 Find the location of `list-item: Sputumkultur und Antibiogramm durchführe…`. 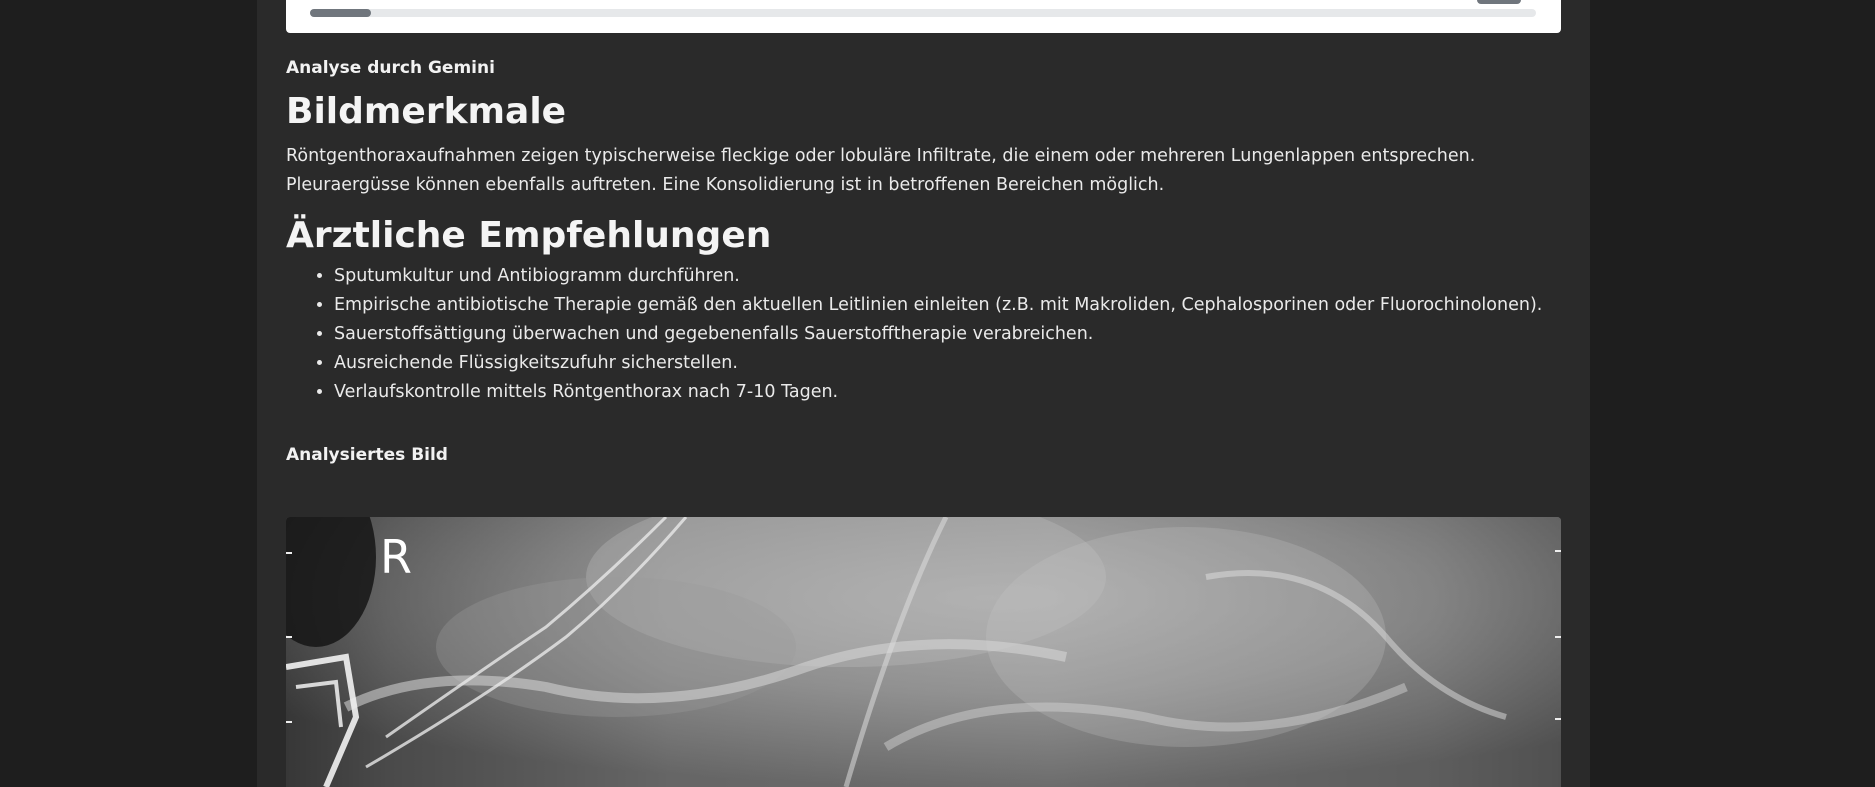

list-item: Sputumkultur und Antibiogramm durchführe… is located at coordinates (947, 276).